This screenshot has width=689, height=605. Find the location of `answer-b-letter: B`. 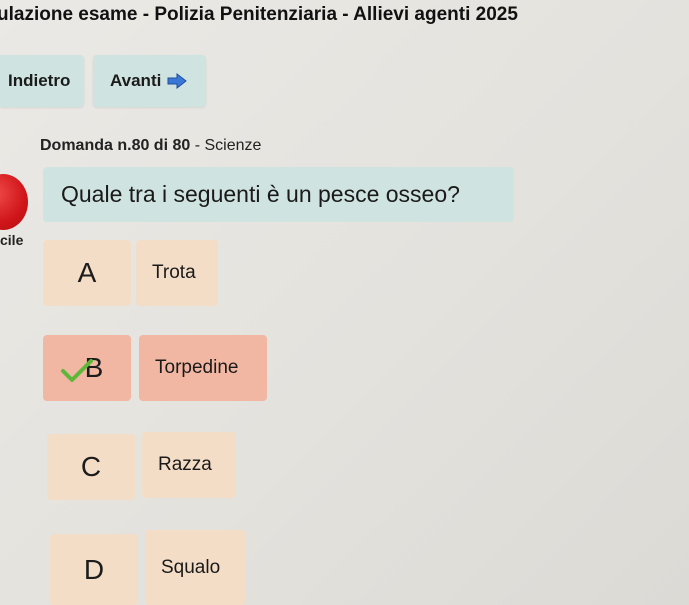

answer-b-letter: B is located at coordinates (87, 368).